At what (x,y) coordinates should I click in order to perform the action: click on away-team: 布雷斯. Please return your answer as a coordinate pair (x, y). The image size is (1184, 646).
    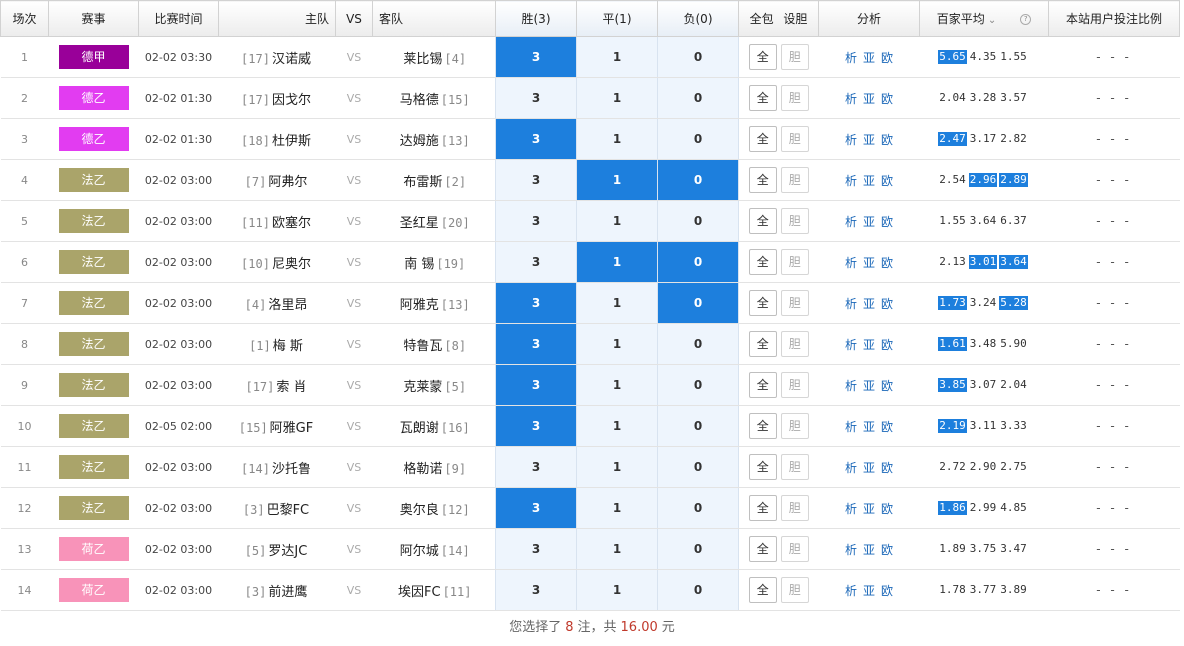
    Looking at the image, I should click on (422, 182).